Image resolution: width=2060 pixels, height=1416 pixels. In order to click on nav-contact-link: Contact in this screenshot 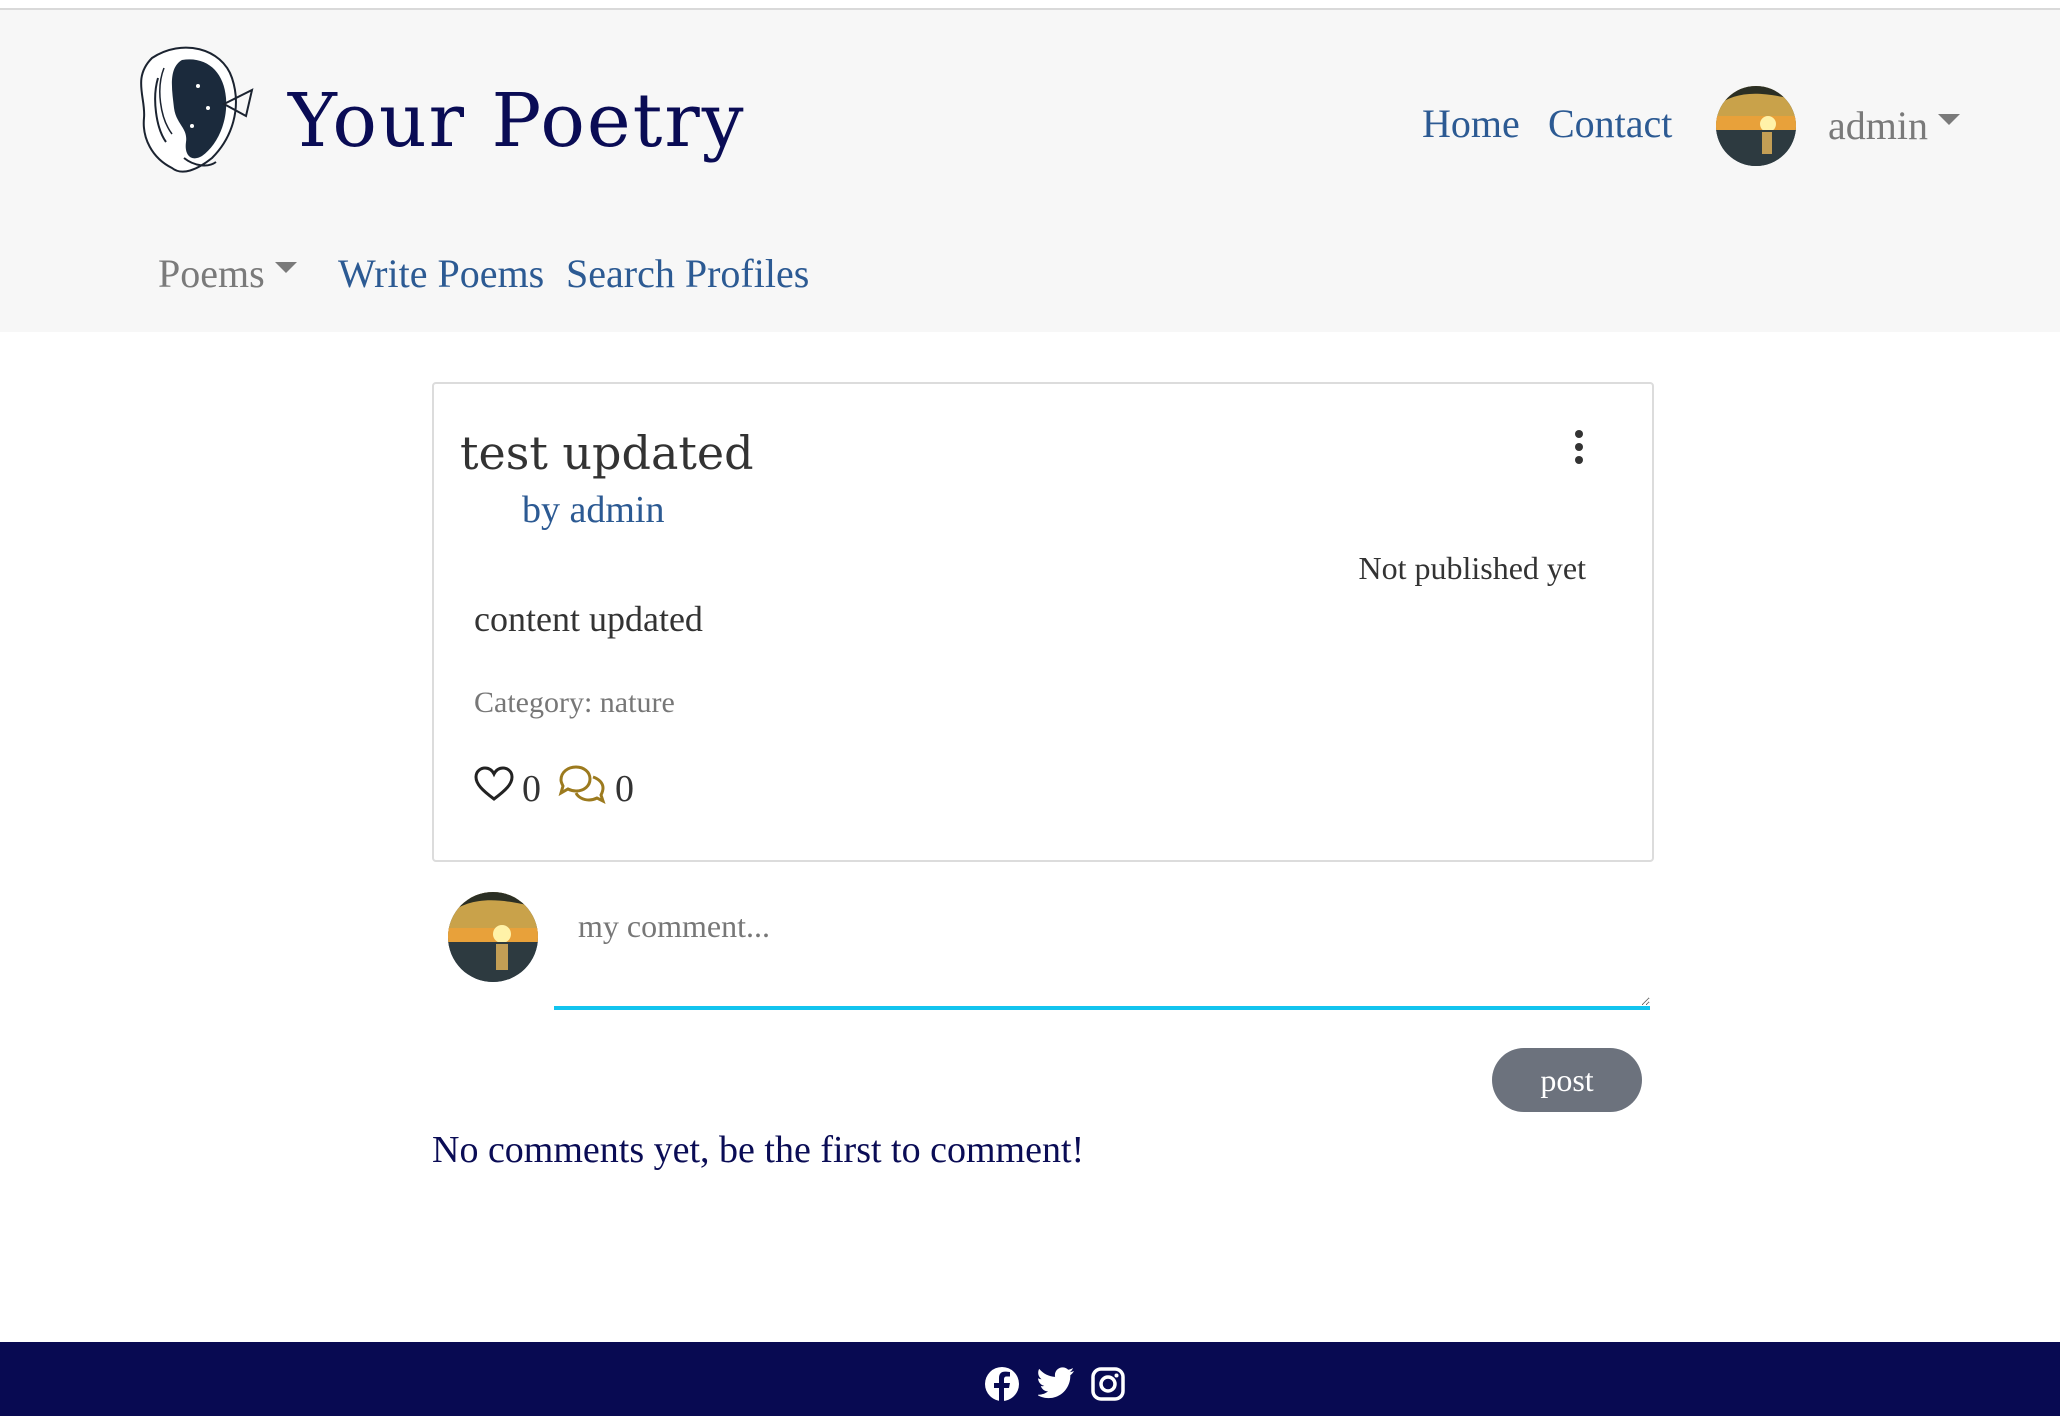, I will do `click(1610, 123)`.